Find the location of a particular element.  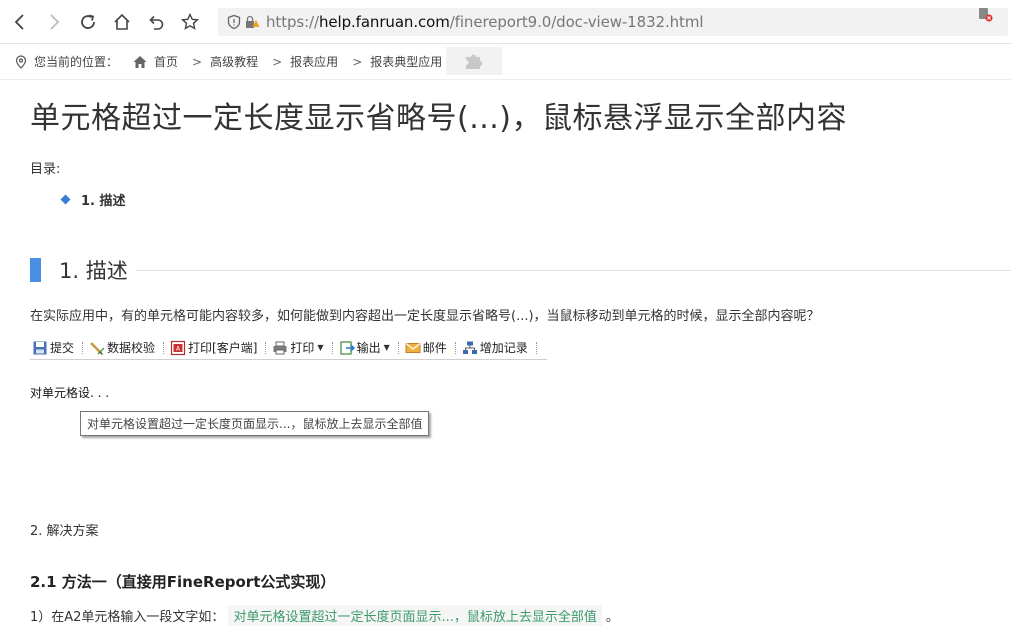

method-one-heading: 2.1 方法一（直接用FineReport公式实现） is located at coordinates (183, 582).